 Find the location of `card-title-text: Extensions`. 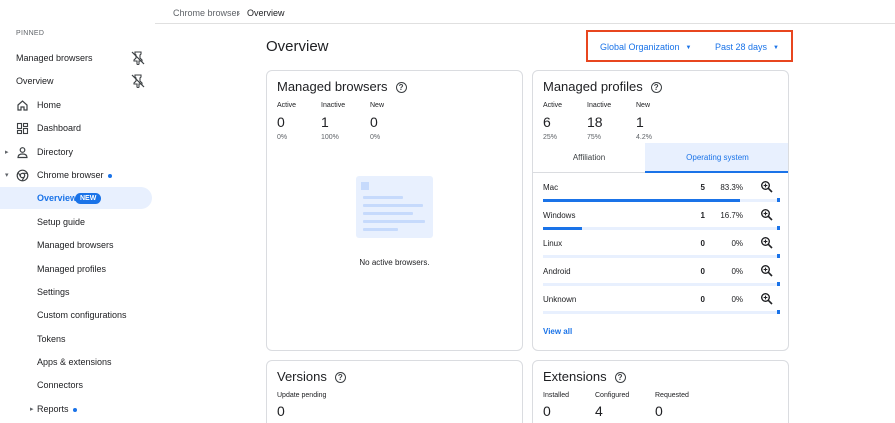

card-title-text: Extensions is located at coordinates (575, 376).